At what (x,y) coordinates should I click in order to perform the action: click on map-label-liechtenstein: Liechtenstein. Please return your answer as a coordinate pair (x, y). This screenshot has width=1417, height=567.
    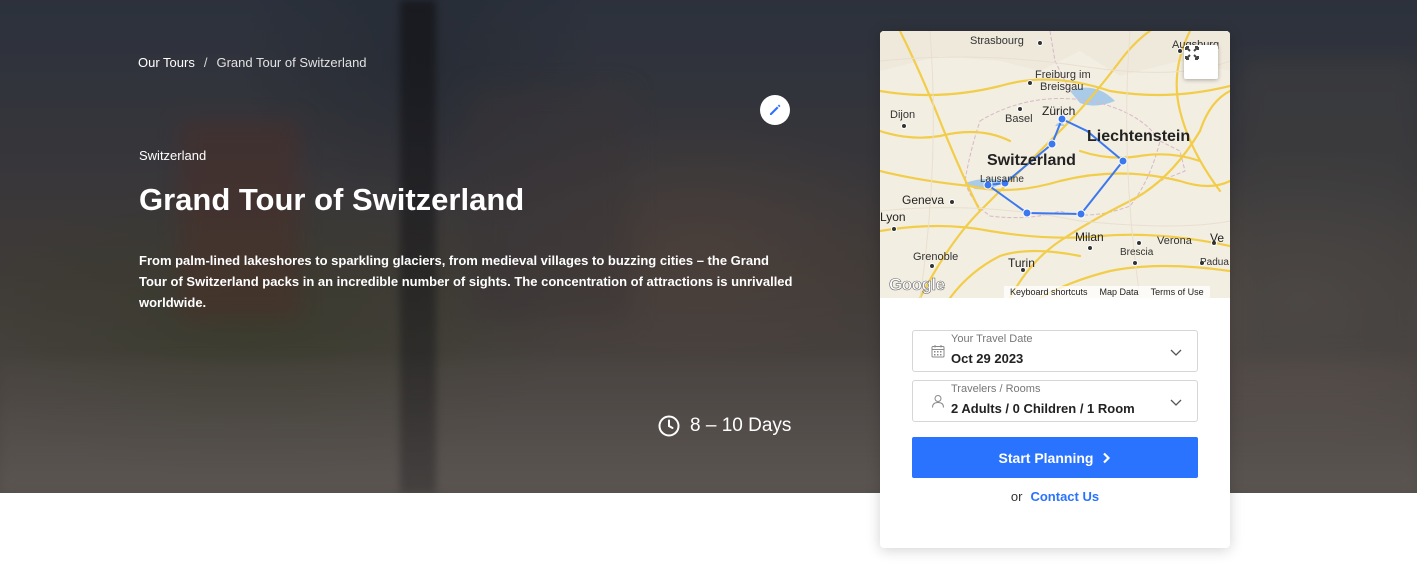
    Looking at the image, I should click on (1139, 136).